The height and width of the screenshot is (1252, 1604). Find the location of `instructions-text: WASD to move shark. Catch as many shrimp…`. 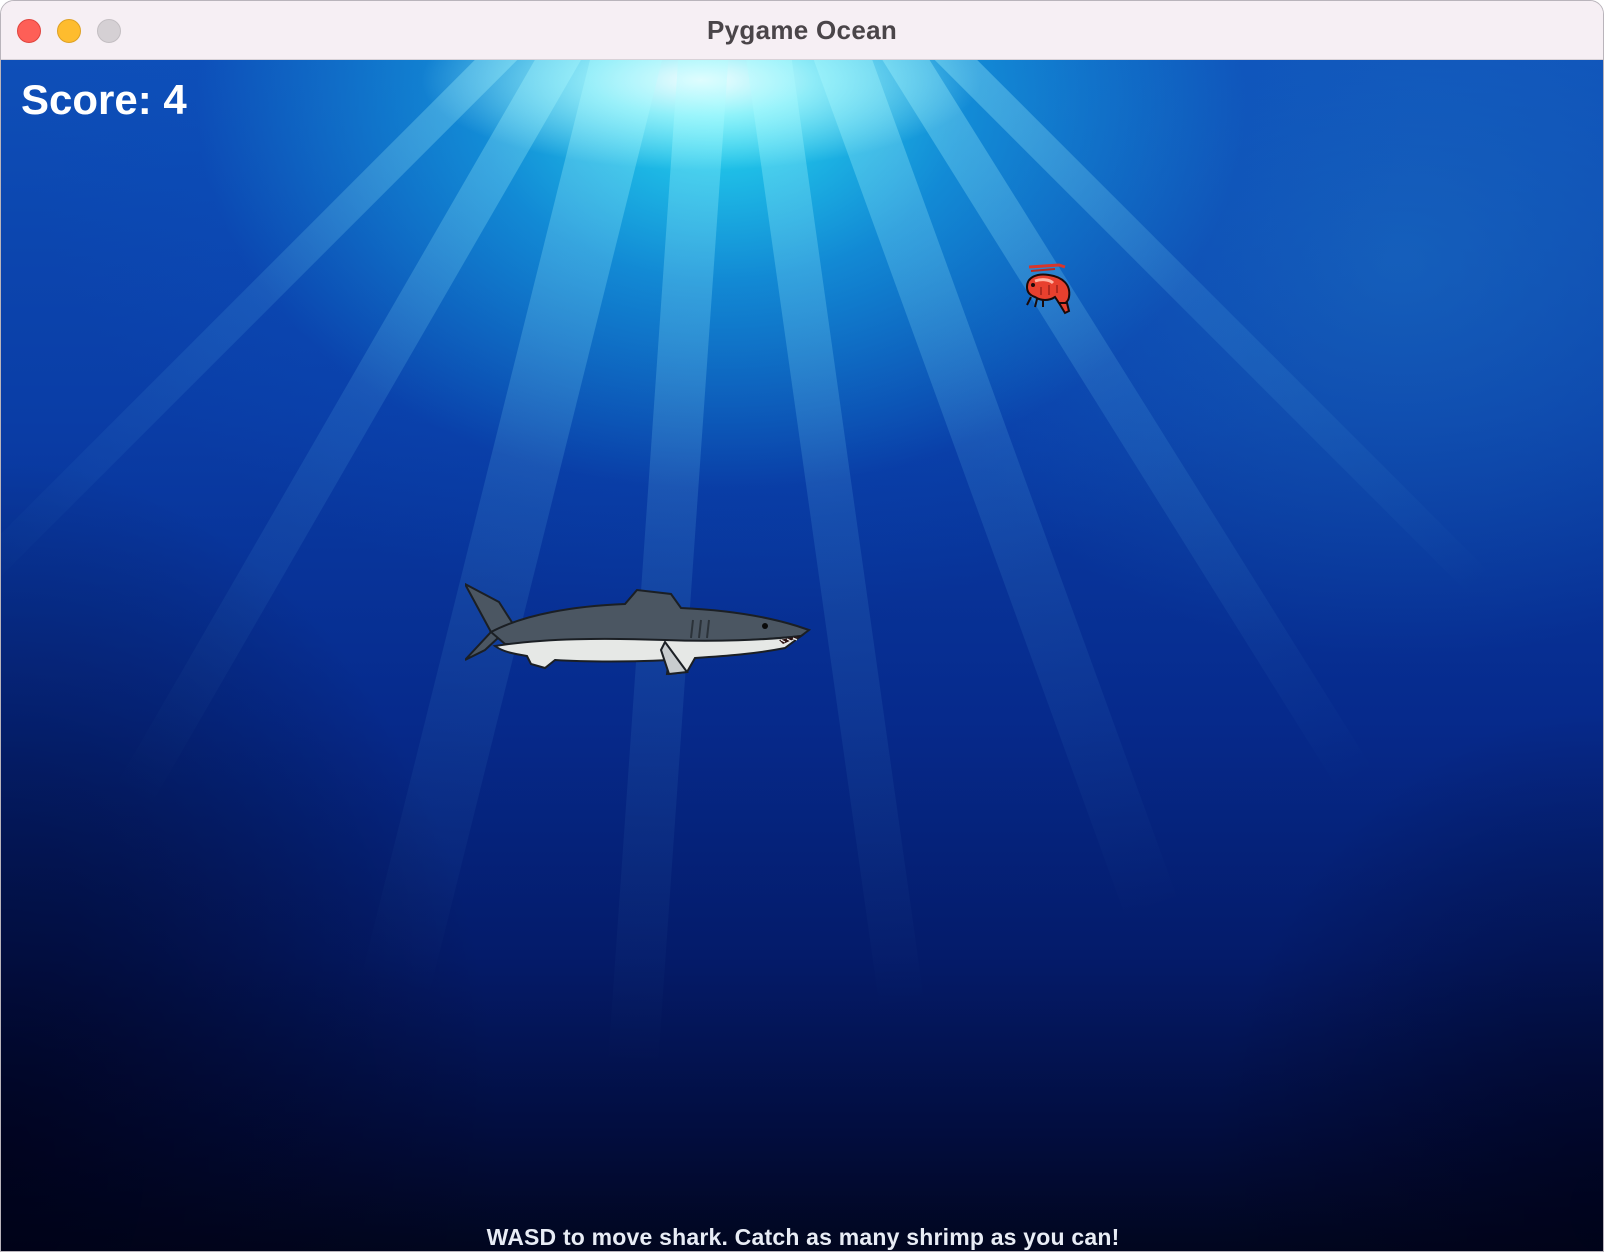

instructions-text: WASD to move shark. Catch as many shrimp… is located at coordinates (803, 1237).